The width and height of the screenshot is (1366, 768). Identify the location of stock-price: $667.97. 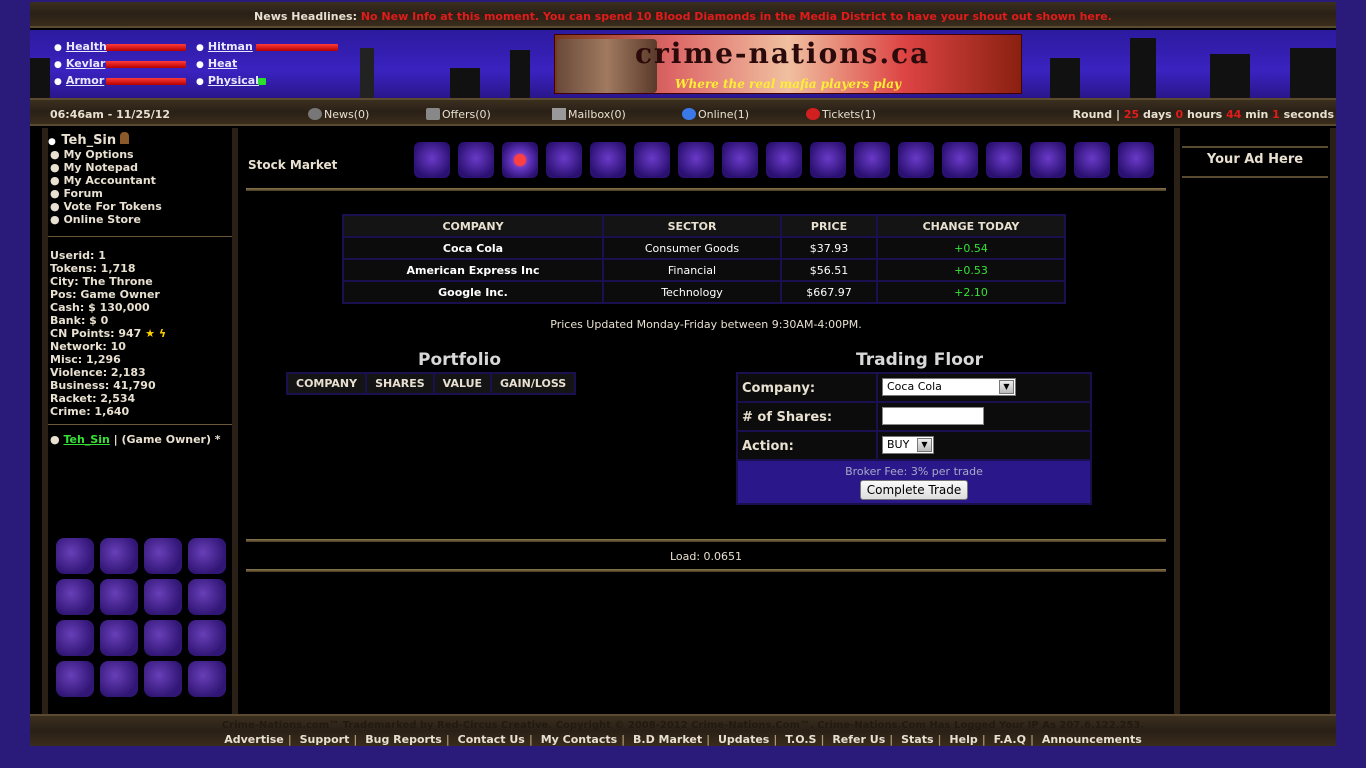
(829, 292).